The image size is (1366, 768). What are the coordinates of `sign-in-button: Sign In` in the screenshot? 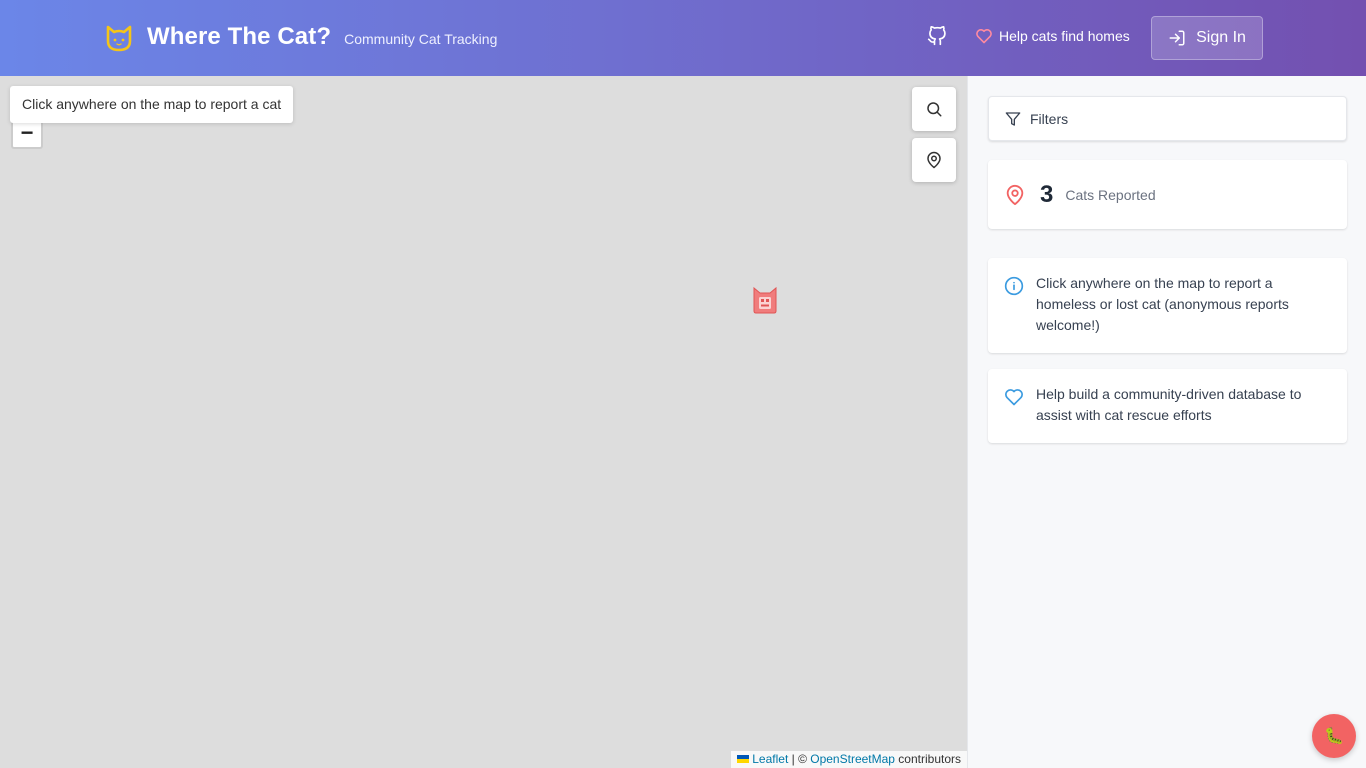 It's located at (1207, 38).